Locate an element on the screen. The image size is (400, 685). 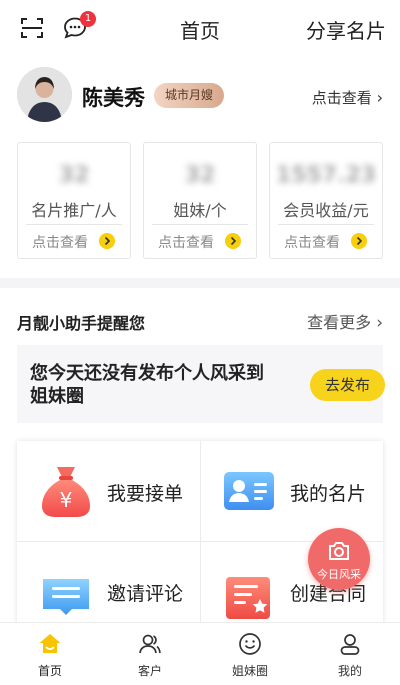
grid-item-label: 邀请评论 is located at coordinates (145, 594).